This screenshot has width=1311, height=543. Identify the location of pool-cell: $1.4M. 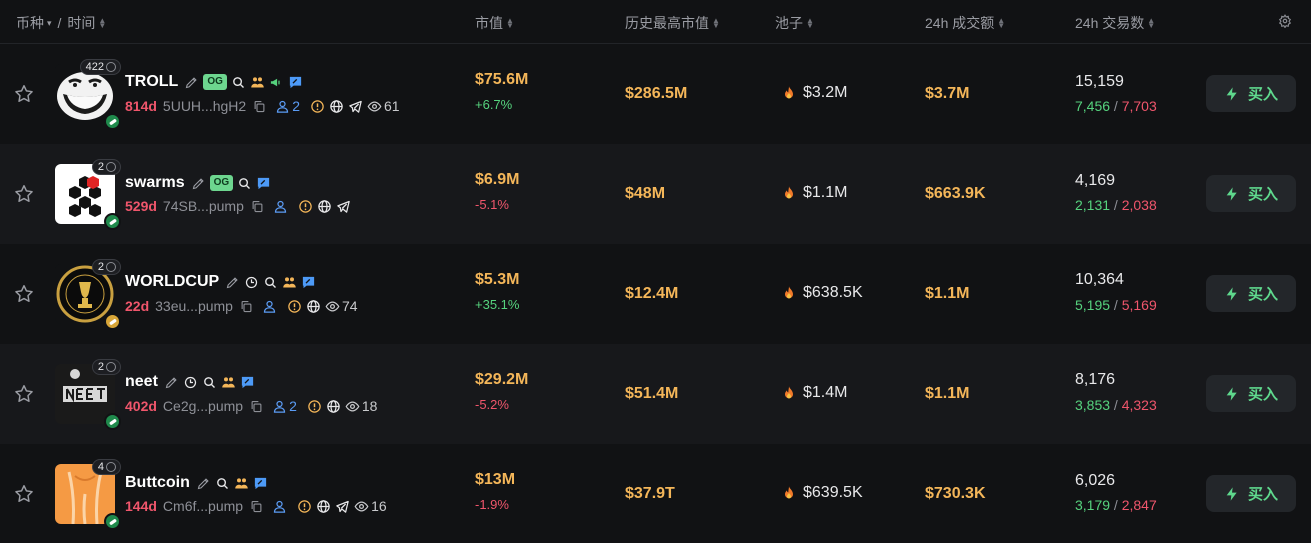
(814, 393).